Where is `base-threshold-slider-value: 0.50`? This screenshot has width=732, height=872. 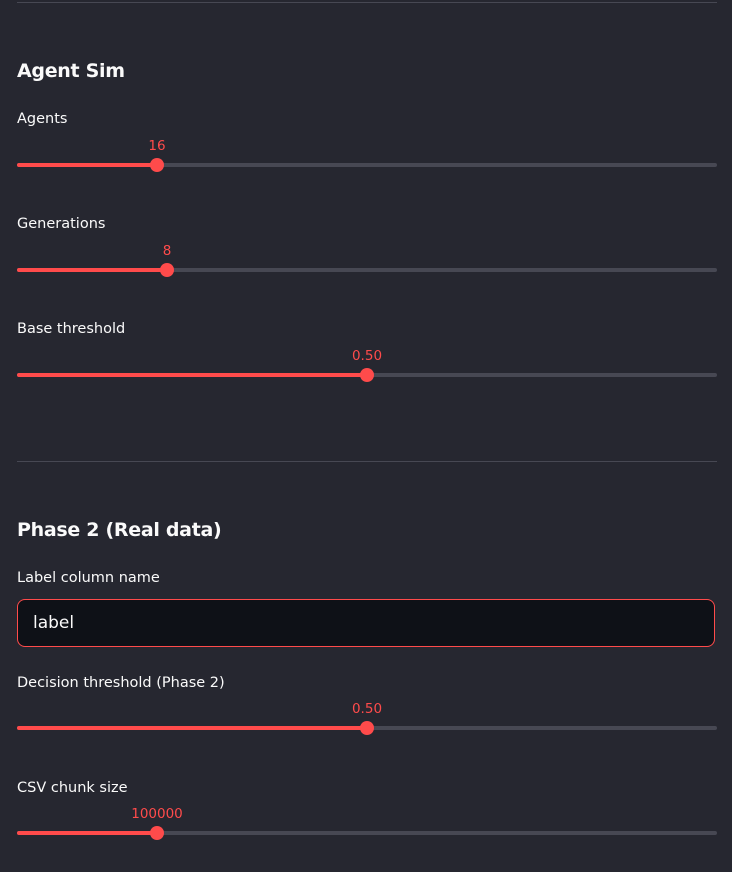 base-threshold-slider-value: 0.50 is located at coordinates (367, 356).